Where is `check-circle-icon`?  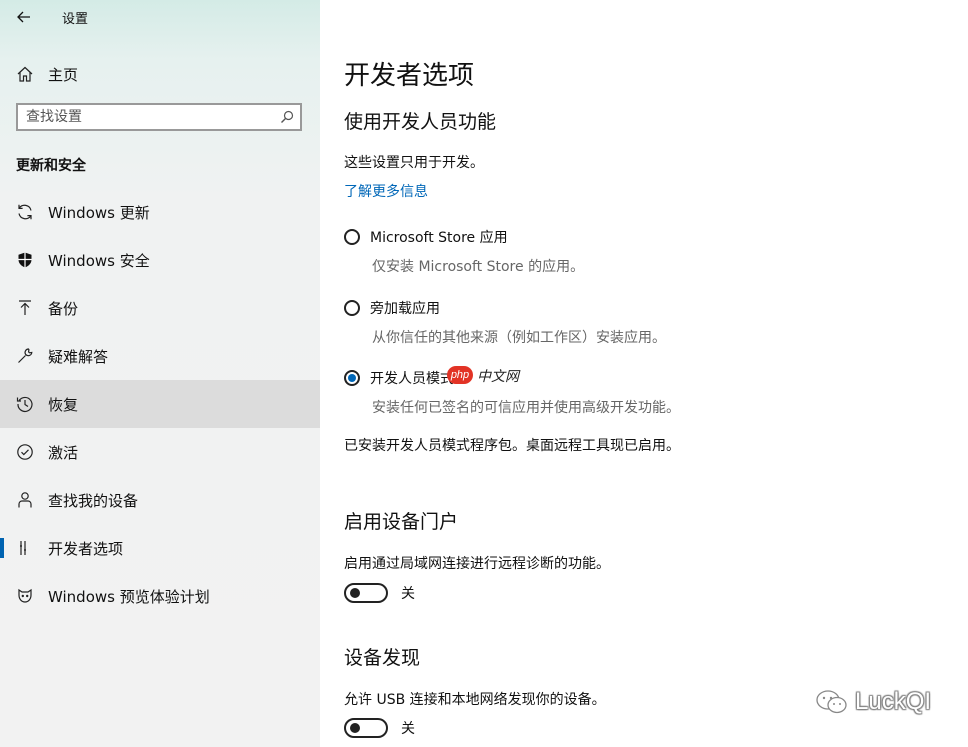
check-circle-icon is located at coordinates (25, 452).